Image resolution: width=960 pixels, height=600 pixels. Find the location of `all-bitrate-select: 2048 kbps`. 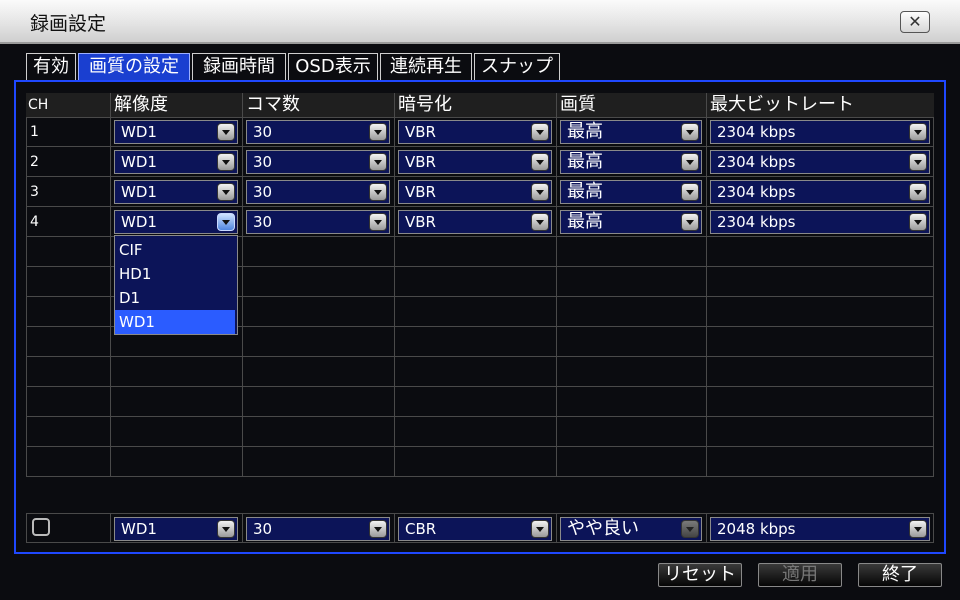

all-bitrate-select: 2048 kbps is located at coordinates (820, 529).